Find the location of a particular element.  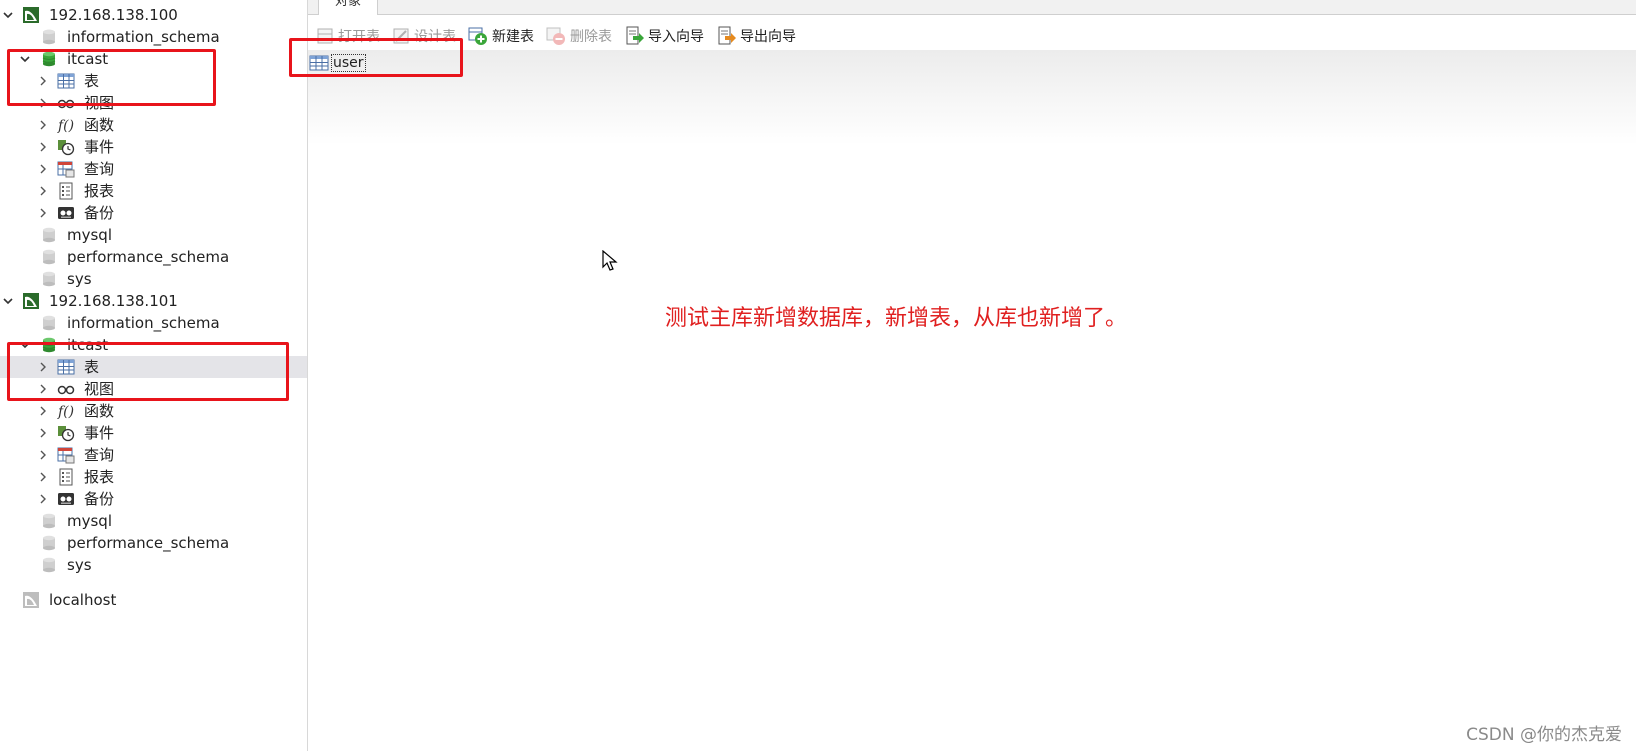

mysql-connection-icon is located at coordinates (31, 301).